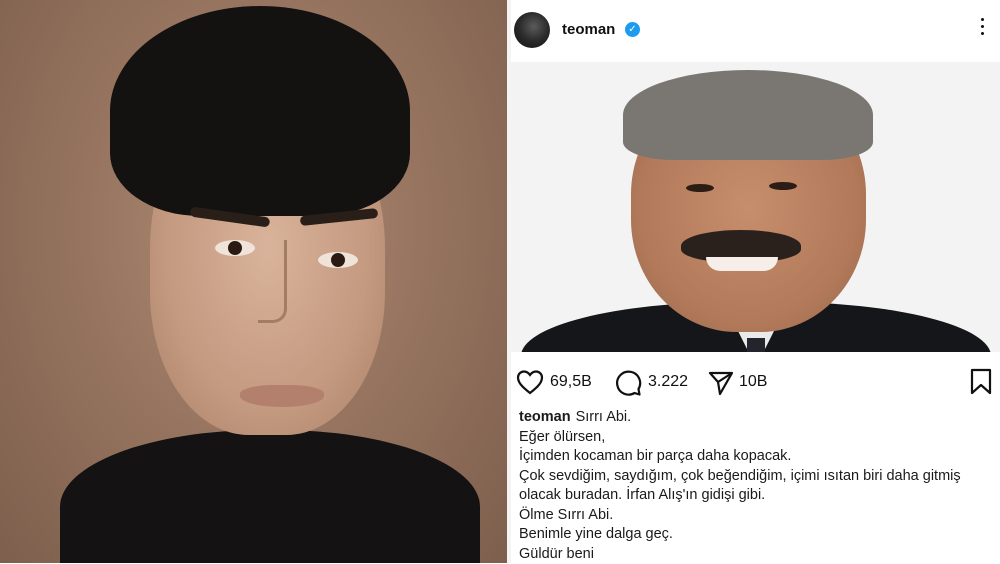  What do you see at coordinates (753, 382) in the screenshot?
I see `share-count: 10B` at bounding box center [753, 382].